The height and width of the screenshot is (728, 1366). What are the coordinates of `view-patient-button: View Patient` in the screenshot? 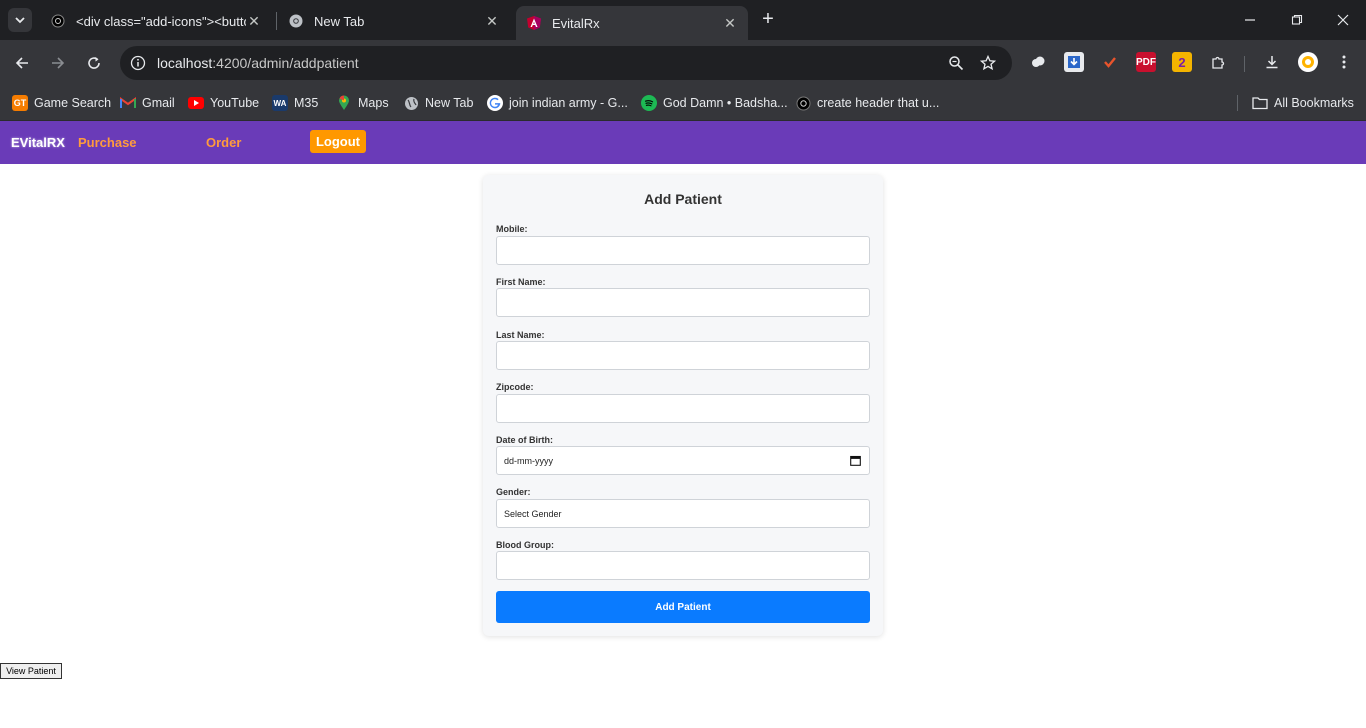 It's located at (31, 671).